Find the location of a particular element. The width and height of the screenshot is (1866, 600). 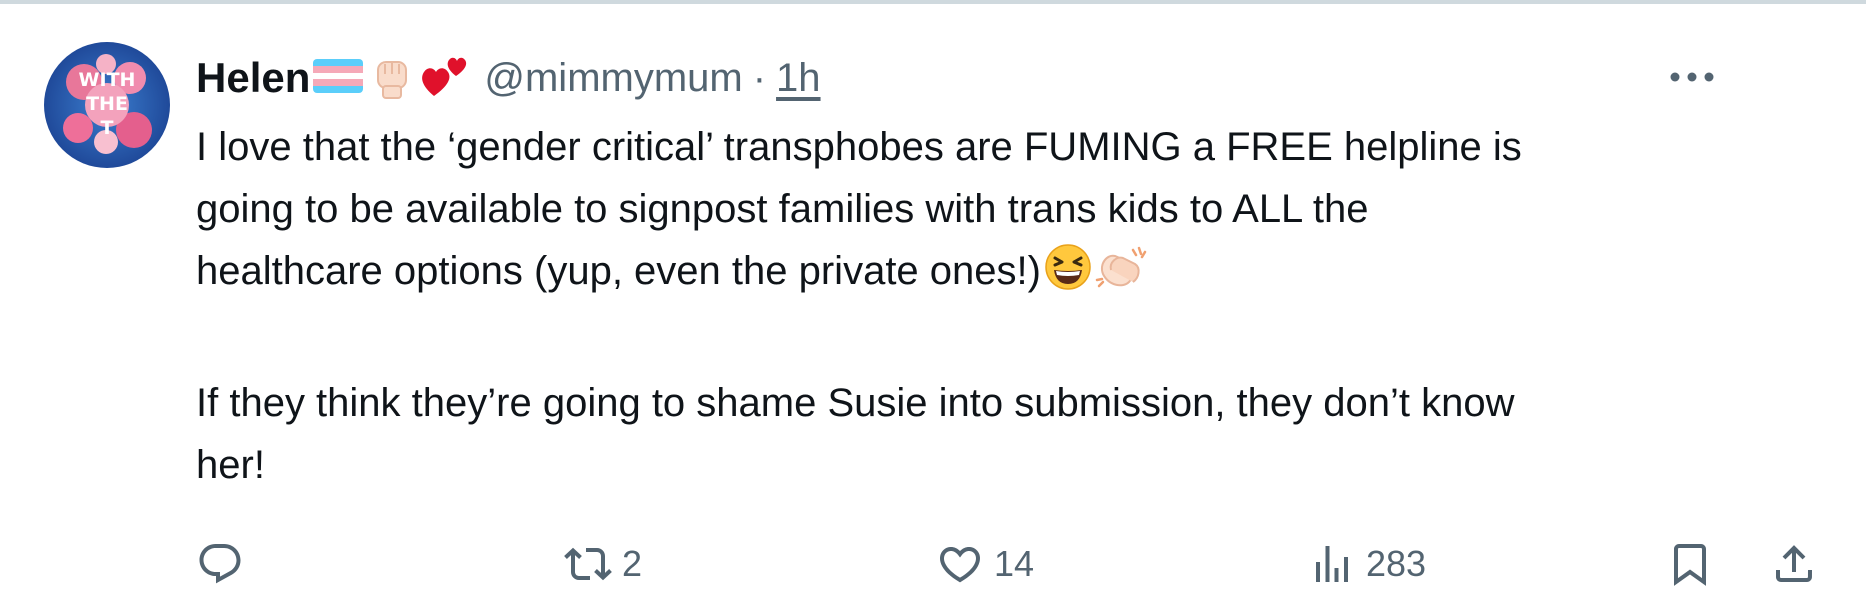

two-hearts-icon is located at coordinates (445, 78).